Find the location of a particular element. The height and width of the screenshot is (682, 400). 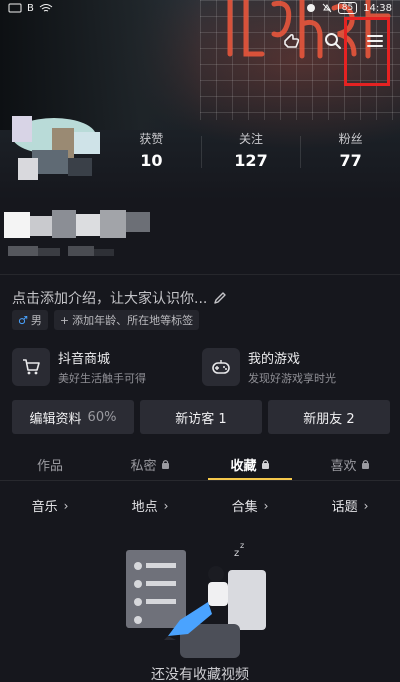

profile-tabs: 作品 私密 收藏 喜欢 is located at coordinates (200, 464).